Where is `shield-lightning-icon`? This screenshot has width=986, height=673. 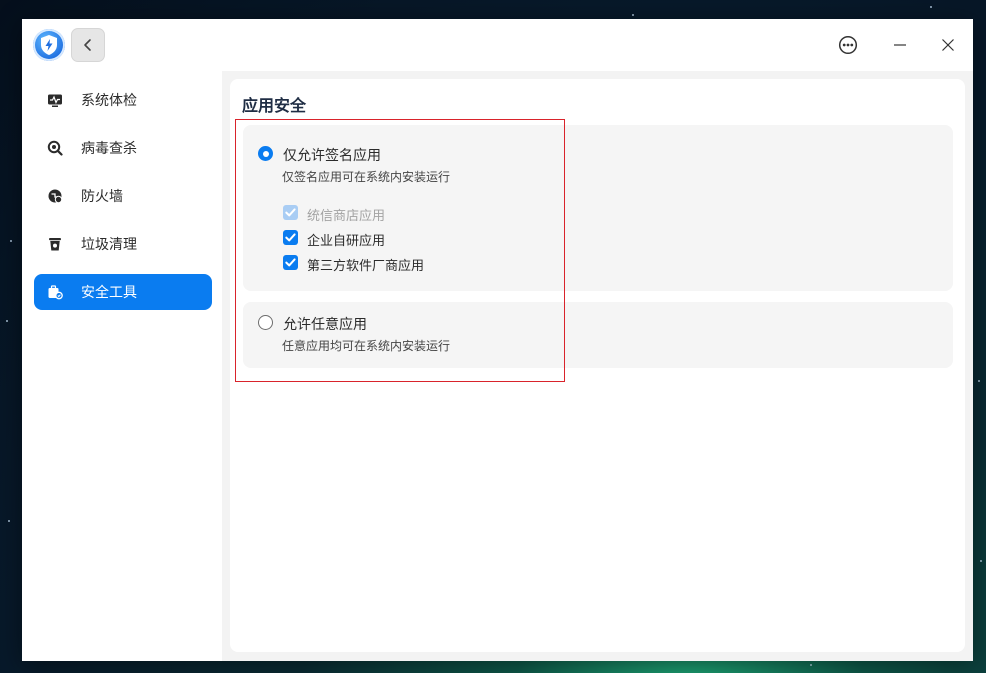
shield-lightning-icon is located at coordinates (49, 45).